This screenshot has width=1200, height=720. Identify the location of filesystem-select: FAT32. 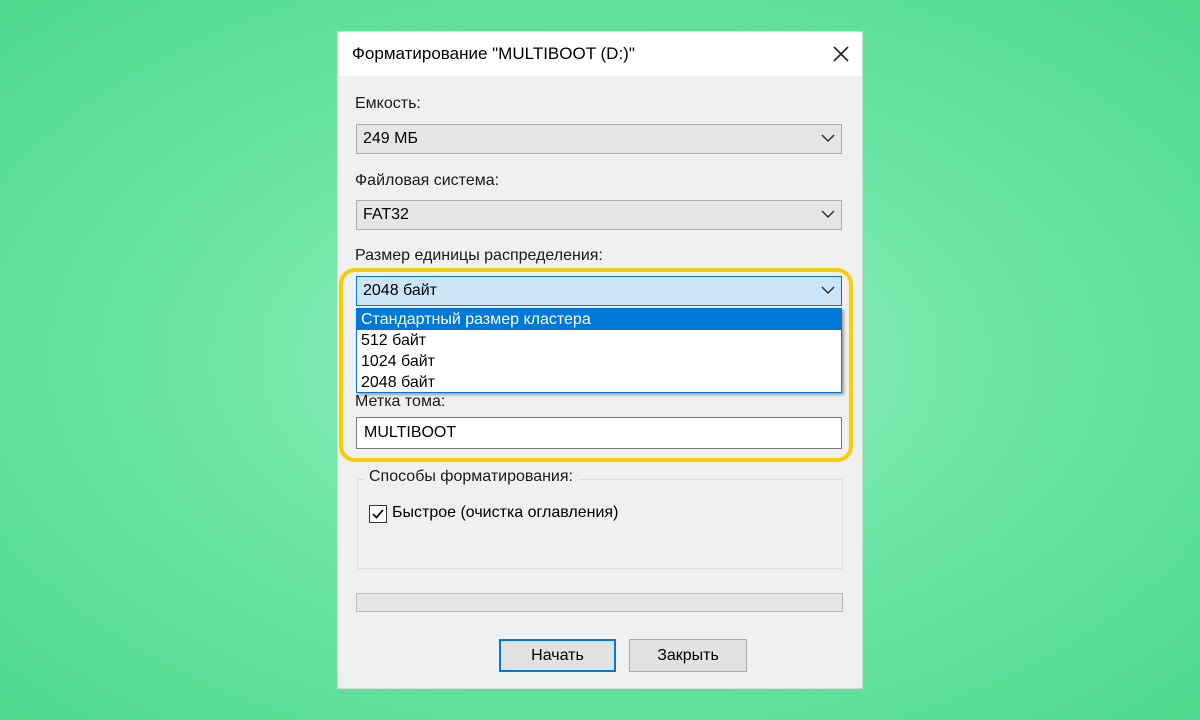
(599, 215).